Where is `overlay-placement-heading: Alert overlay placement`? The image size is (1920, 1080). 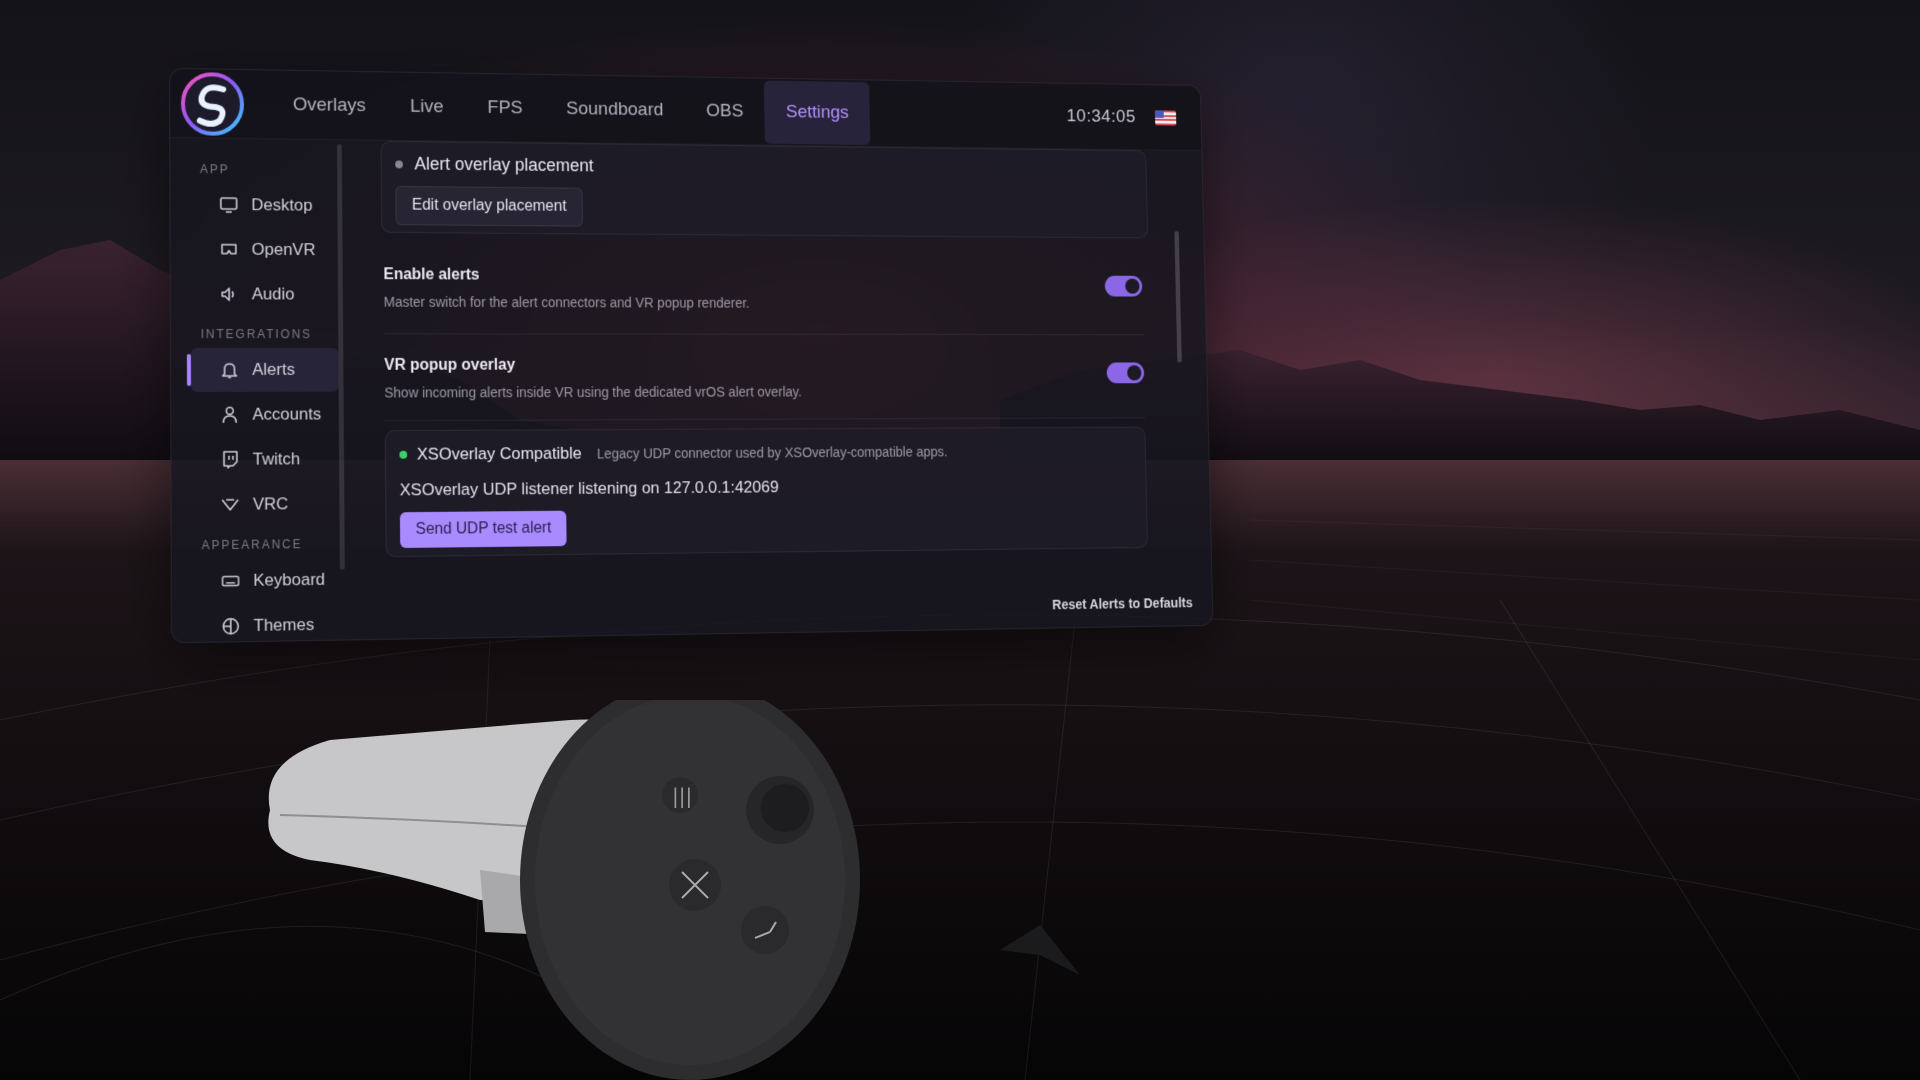 overlay-placement-heading: Alert overlay placement is located at coordinates (764, 168).